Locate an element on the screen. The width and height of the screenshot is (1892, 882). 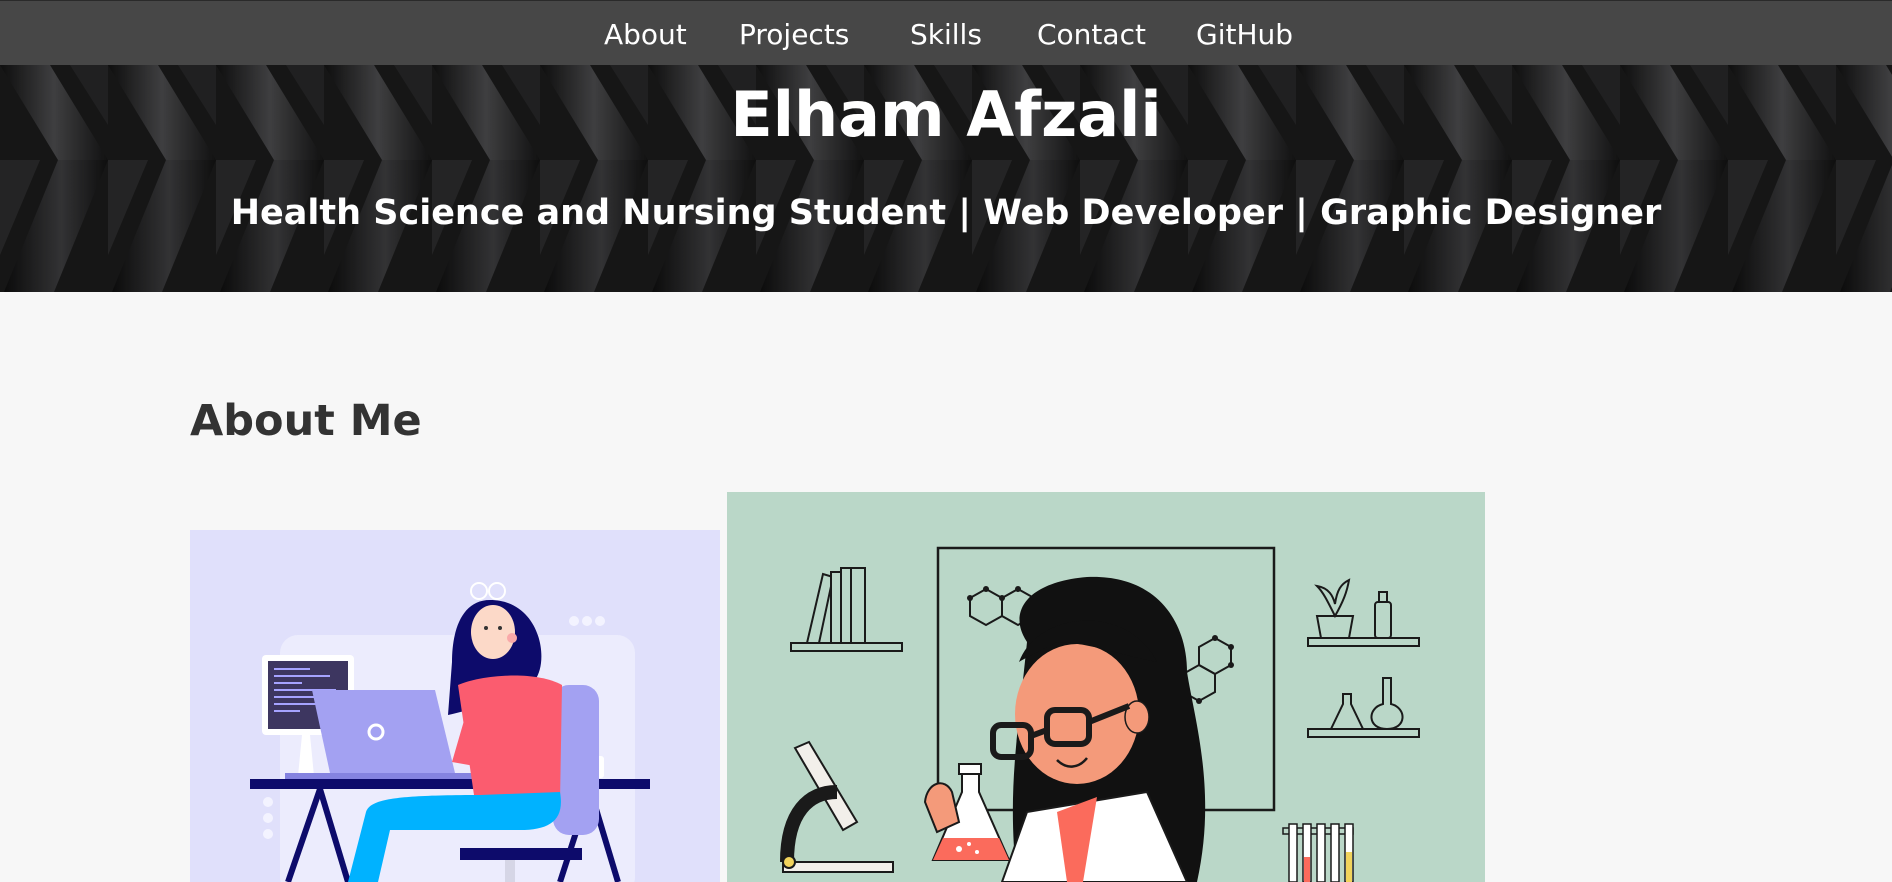
nav-link-about: About is located at coordinates (645, 35).